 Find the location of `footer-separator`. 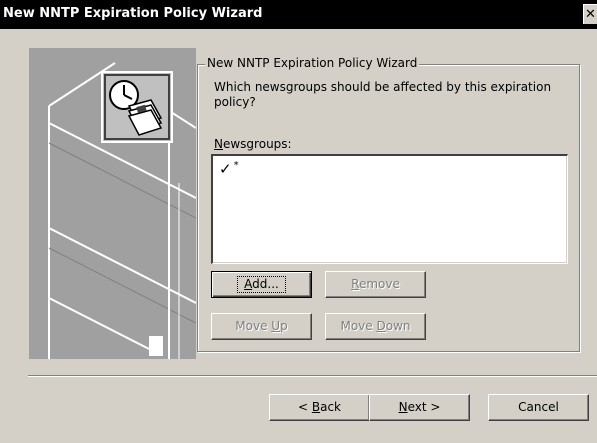

footer-separator is located at coordinates (312, 376).